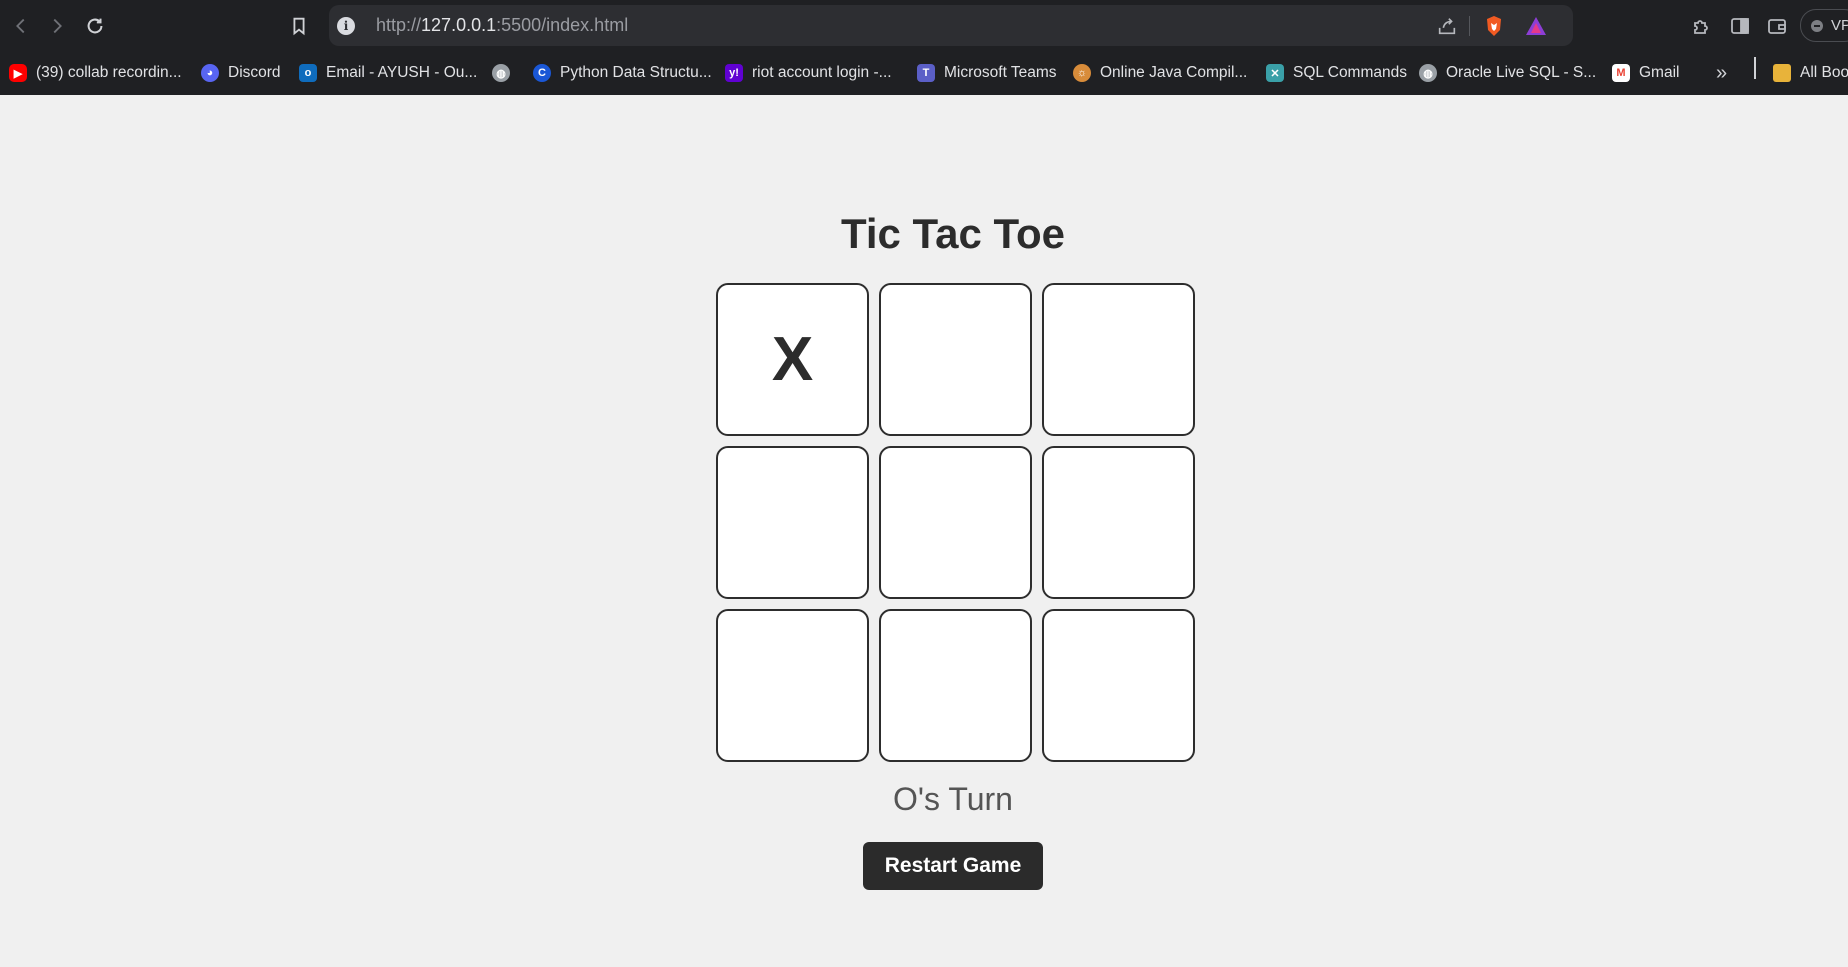 This screenshot has width=1848, height=967. What do you see at coordinates (1082, 73) in the screenshot?
I see `java-compiler-icon: ☼` at bounding box center [1082, 73].